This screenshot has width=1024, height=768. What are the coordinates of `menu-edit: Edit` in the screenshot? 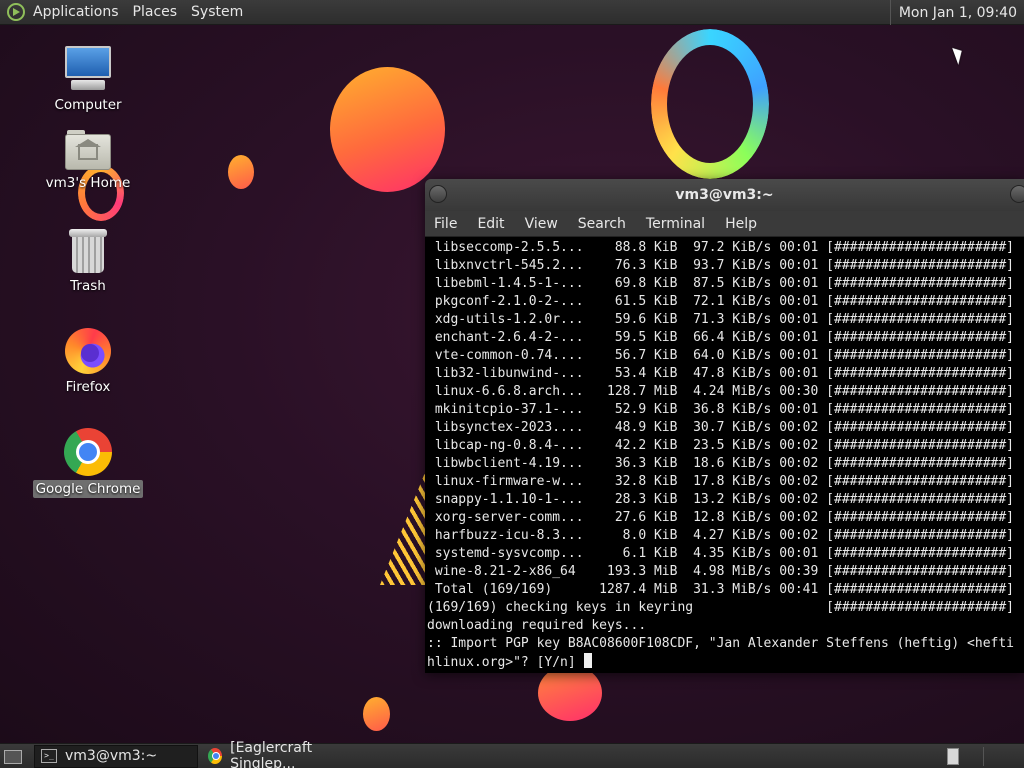 It's located at (490, 224).